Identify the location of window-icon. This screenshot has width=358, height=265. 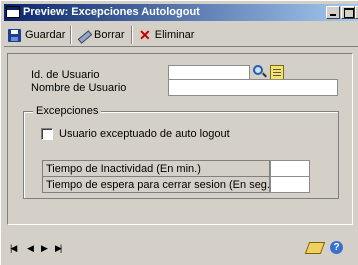
(13, 12).